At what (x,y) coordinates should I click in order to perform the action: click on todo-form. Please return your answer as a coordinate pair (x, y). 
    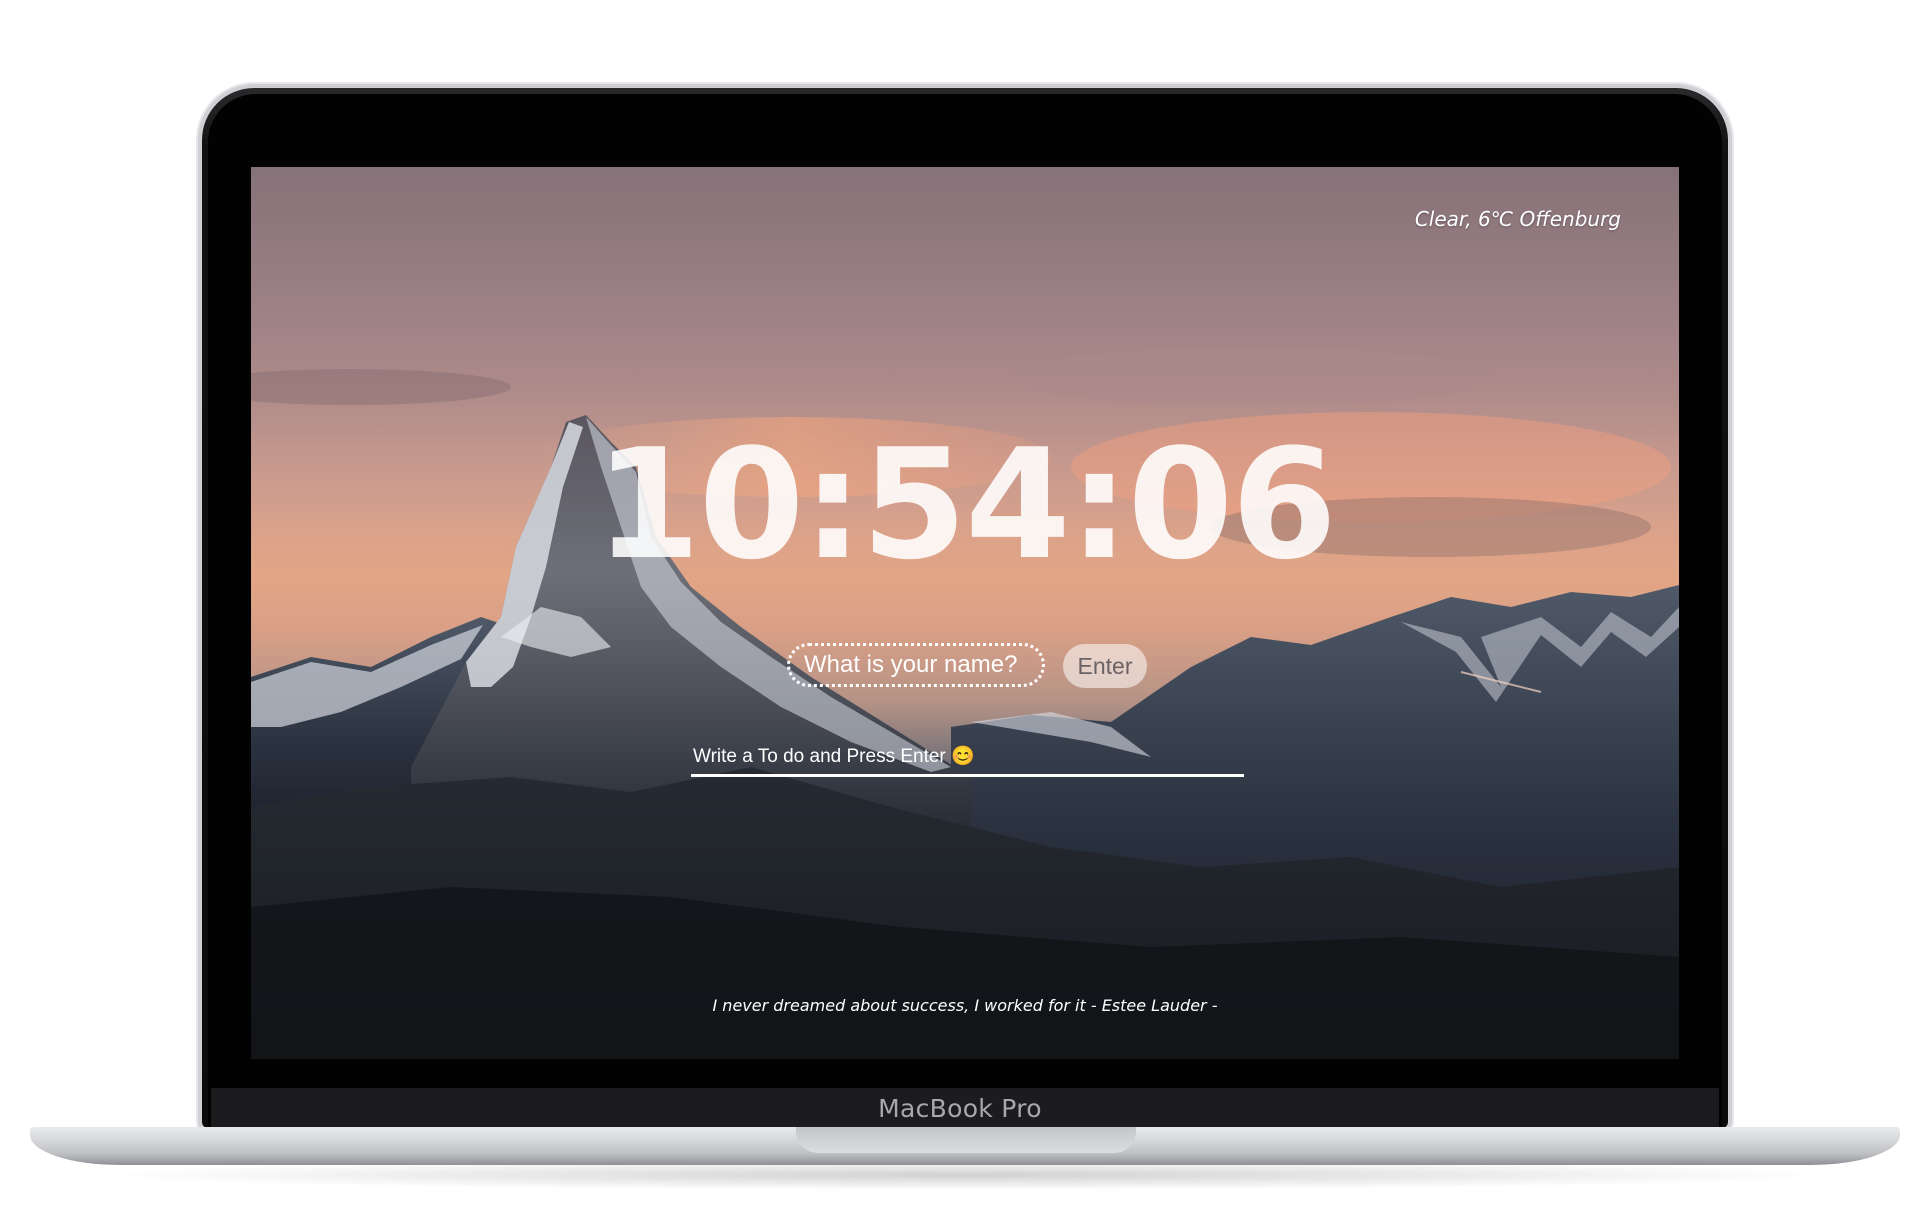
    Looking at the image, I should click on (967, 759).